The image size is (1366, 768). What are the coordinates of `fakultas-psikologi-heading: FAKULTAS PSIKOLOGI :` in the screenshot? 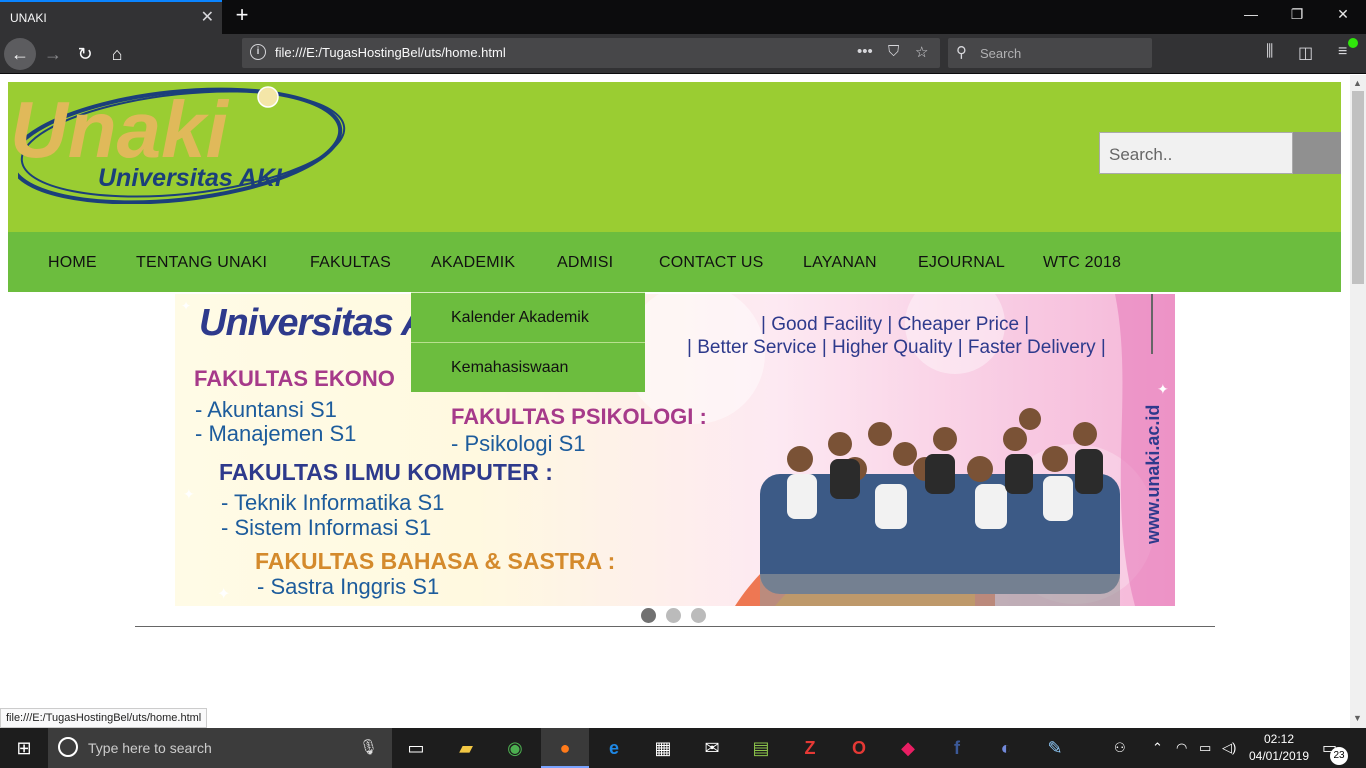 It's located at (579, 416).